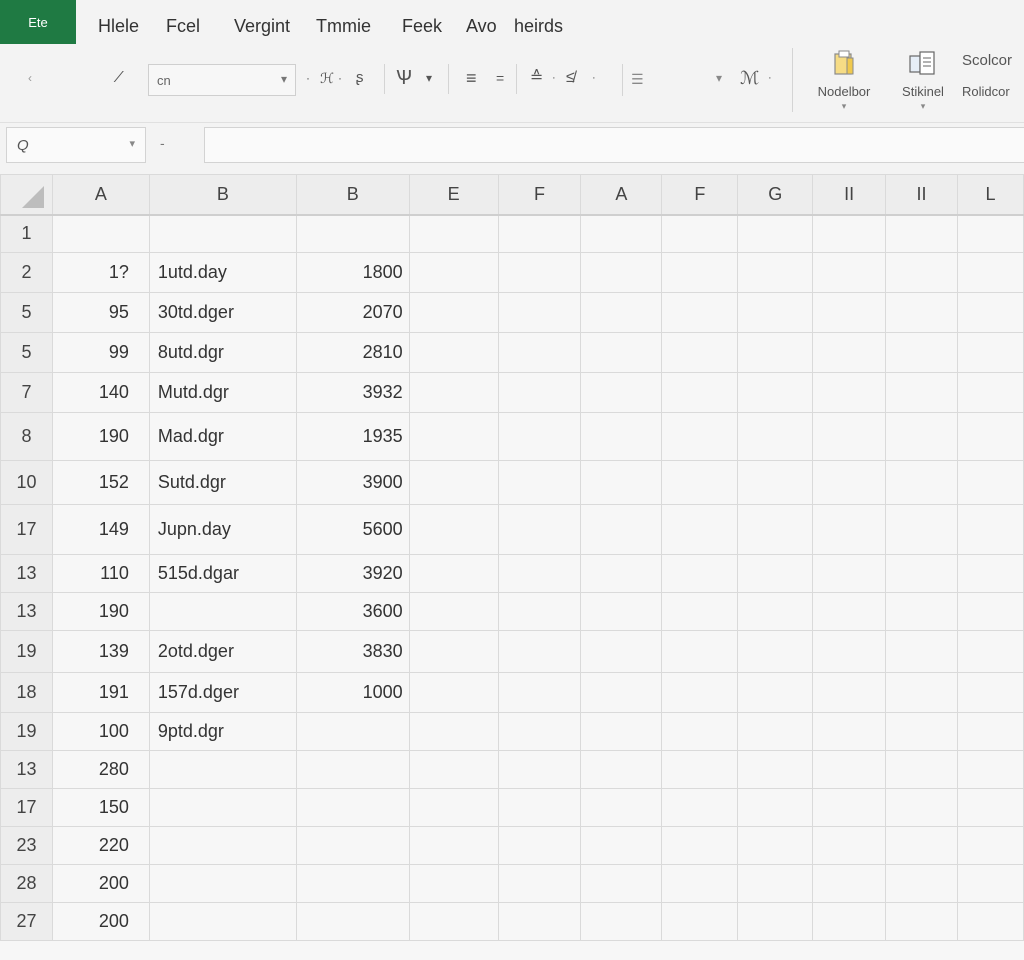 Image resolution: width=1024 pixels, height=960 pixels. Describe the element at coordinates (481, 26) in the screenshot. I see `menu-review: Avo` at that location.